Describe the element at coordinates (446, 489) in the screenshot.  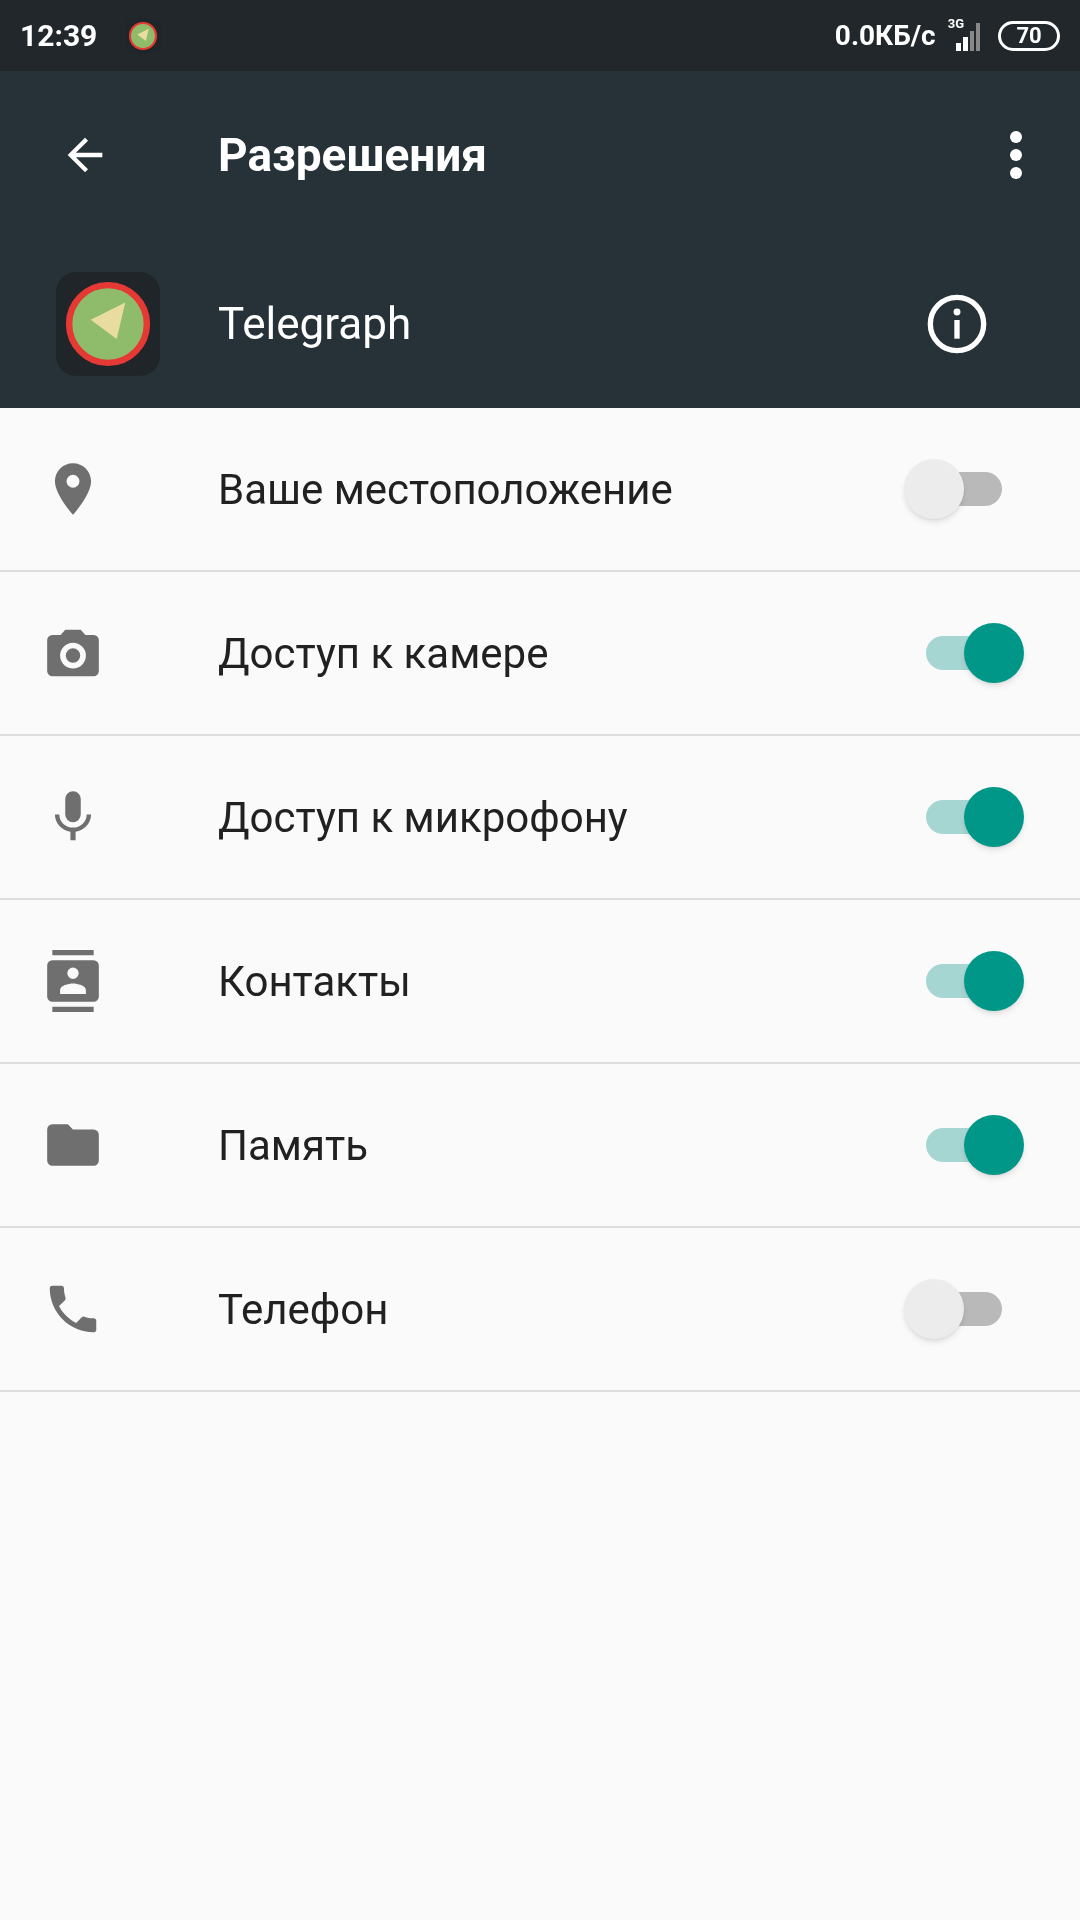
I see `permission-label: Ваше местоположение` at that location.